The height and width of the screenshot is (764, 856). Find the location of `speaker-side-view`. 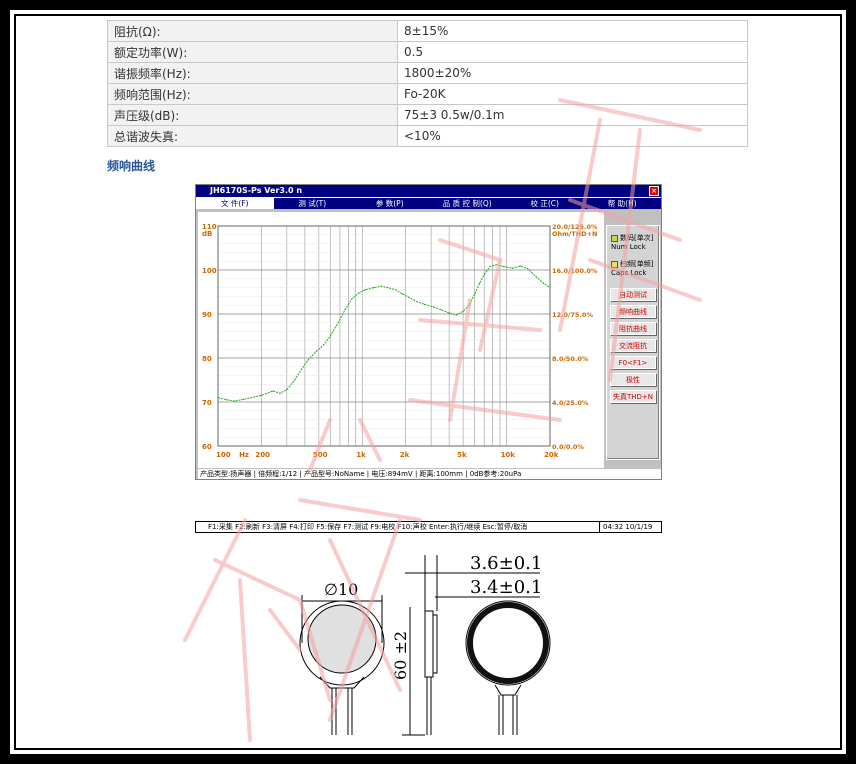

speaker-side-view is located at coordinates (429, 644).